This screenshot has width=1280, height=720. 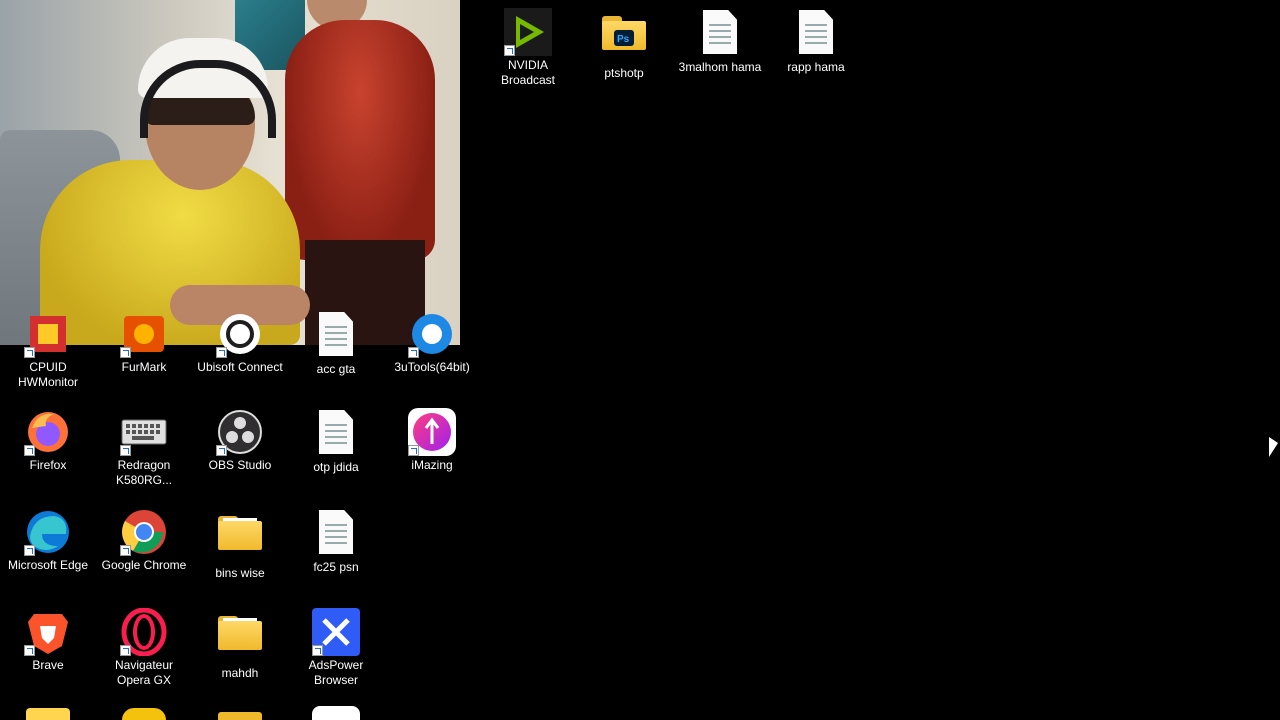 I want to click on desktop-icon-adspower: AdsPower Browser, so click(x=336, y=648).